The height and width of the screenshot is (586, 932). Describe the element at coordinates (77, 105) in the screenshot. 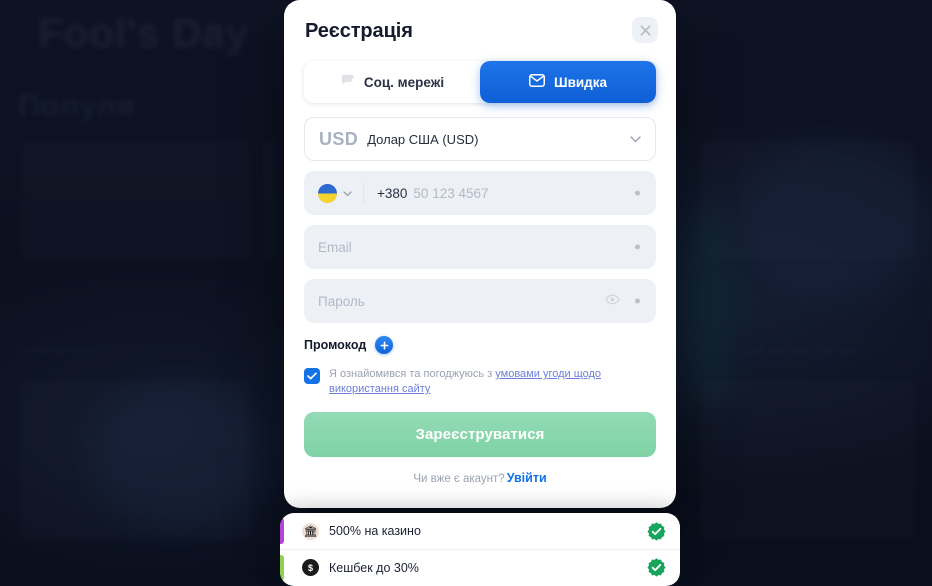

I see `background-section-title: Популя` at that location.